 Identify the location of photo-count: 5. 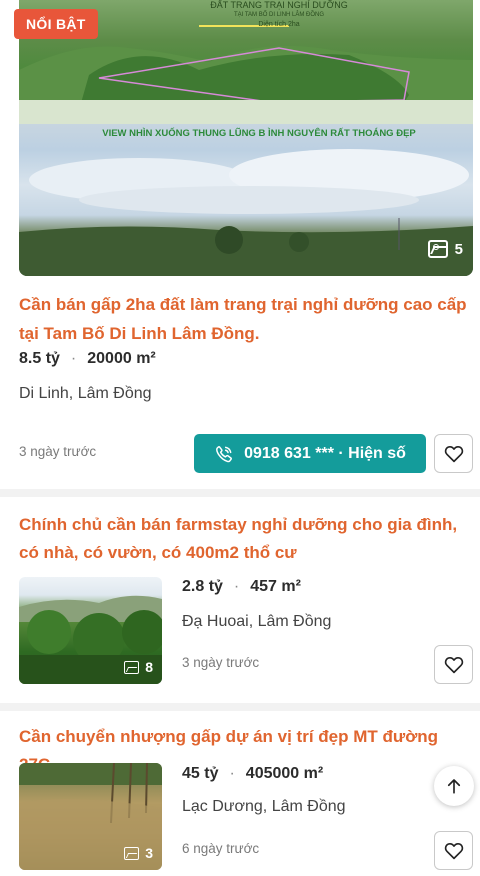
(445, 249).